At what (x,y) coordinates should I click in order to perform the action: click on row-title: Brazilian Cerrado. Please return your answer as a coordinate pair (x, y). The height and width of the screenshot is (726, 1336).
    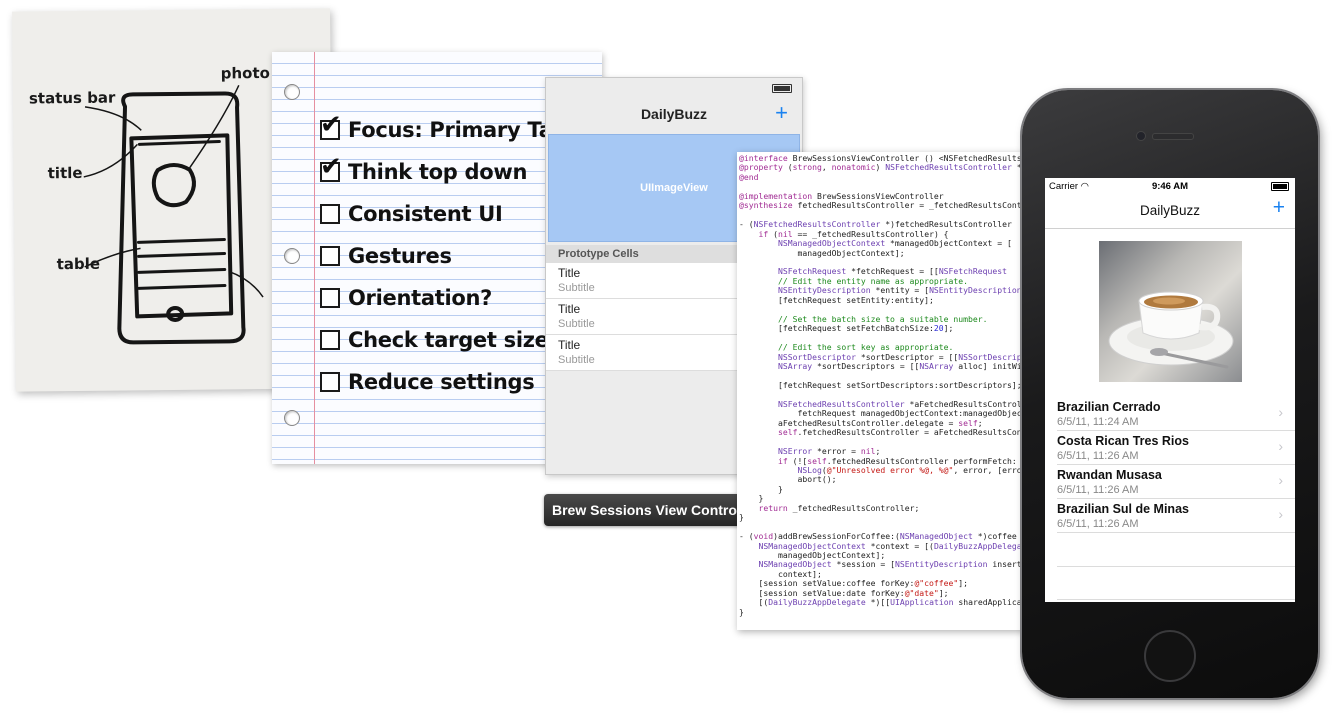
    Looking at the image, I should click on (1109, 407).